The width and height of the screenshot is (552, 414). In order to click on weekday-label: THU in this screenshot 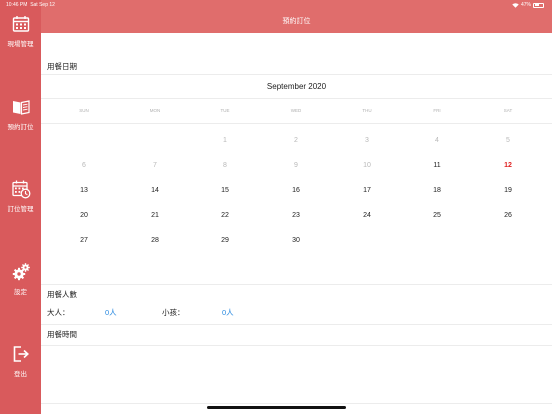, I will do `click(367, 110)`.